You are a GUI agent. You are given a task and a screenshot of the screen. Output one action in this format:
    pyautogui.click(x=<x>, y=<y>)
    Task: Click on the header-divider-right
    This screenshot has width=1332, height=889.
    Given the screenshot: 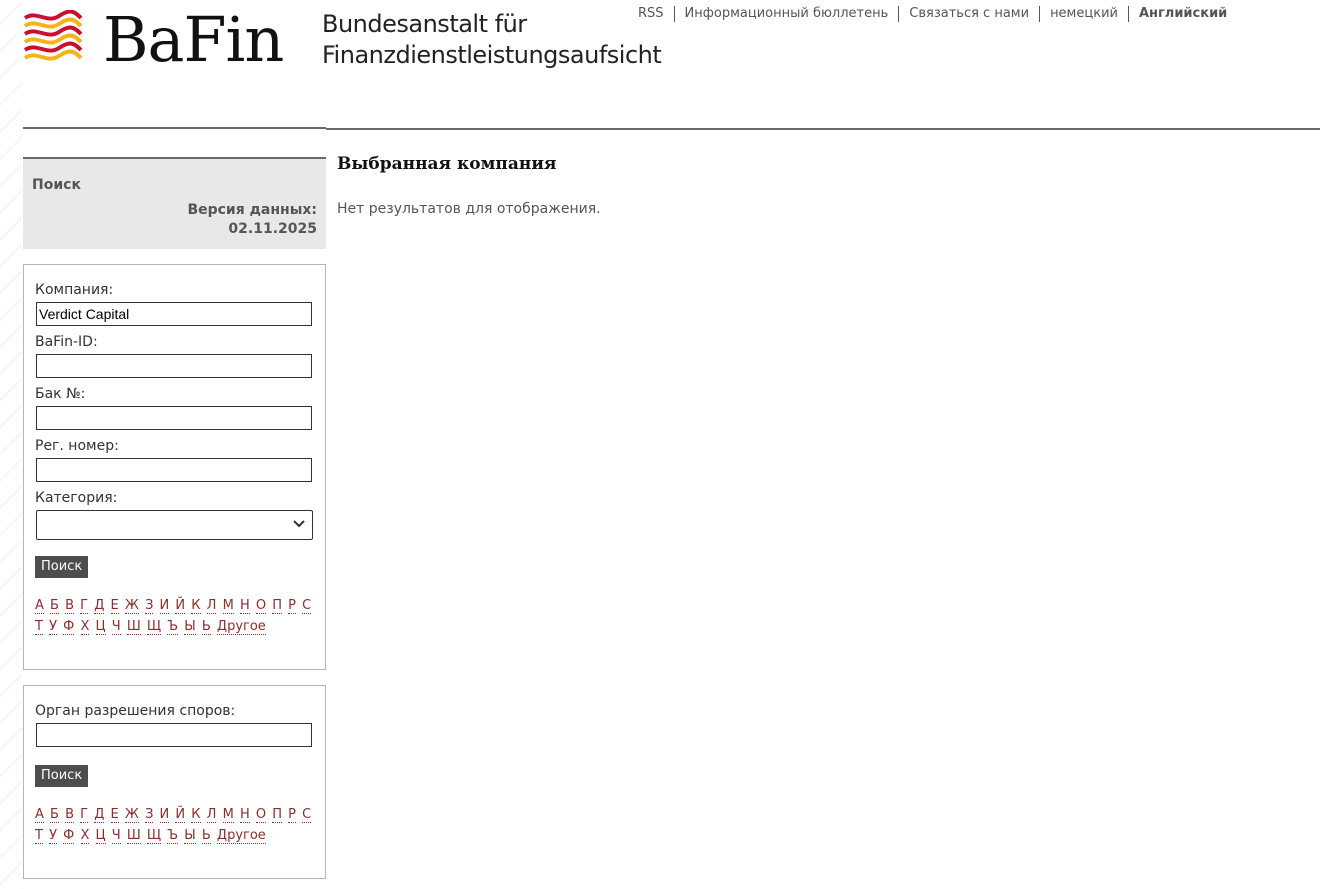 What is the action you would take?
    pyautogui.click(x=823, y=129)
    